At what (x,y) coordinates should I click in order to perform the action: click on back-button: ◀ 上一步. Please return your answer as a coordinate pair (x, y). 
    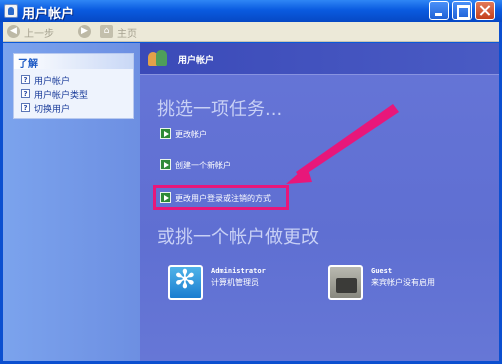
    Looking at the image, I should click on (38, 32).